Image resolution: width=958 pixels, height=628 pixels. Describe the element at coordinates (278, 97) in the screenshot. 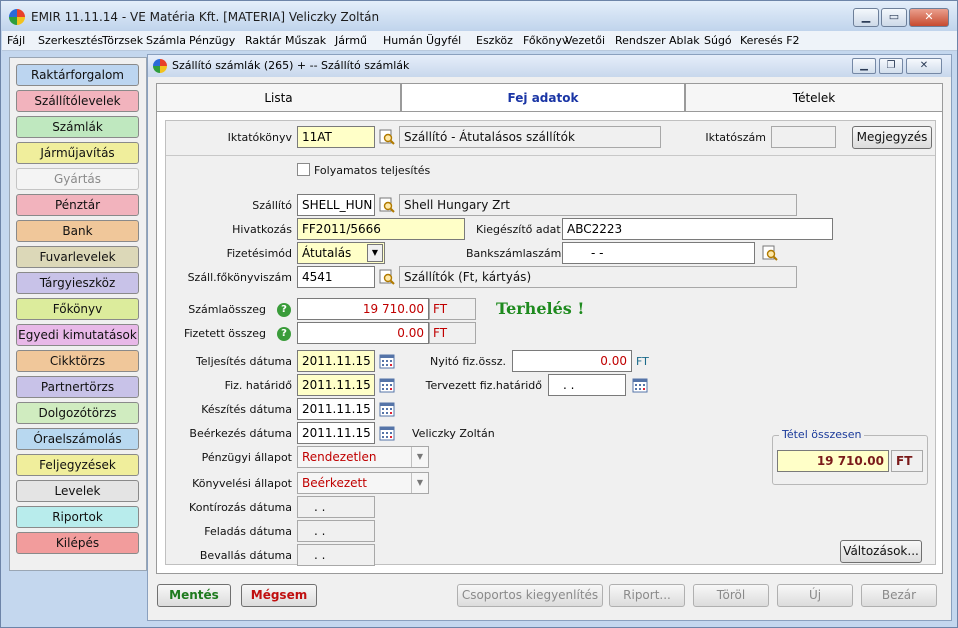

I see `tab-lista: Lista` at that location.